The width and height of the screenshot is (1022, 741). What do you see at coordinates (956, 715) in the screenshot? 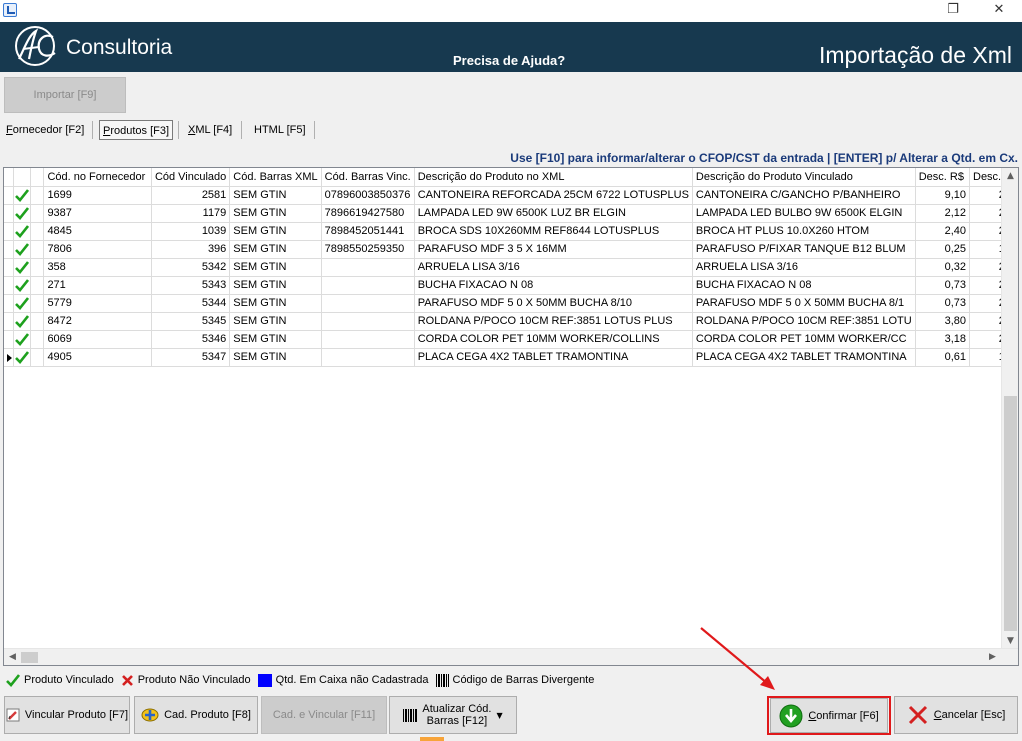
I see `cancelar-button: Cancelar [Esc]` at bounding box center [956, 715].